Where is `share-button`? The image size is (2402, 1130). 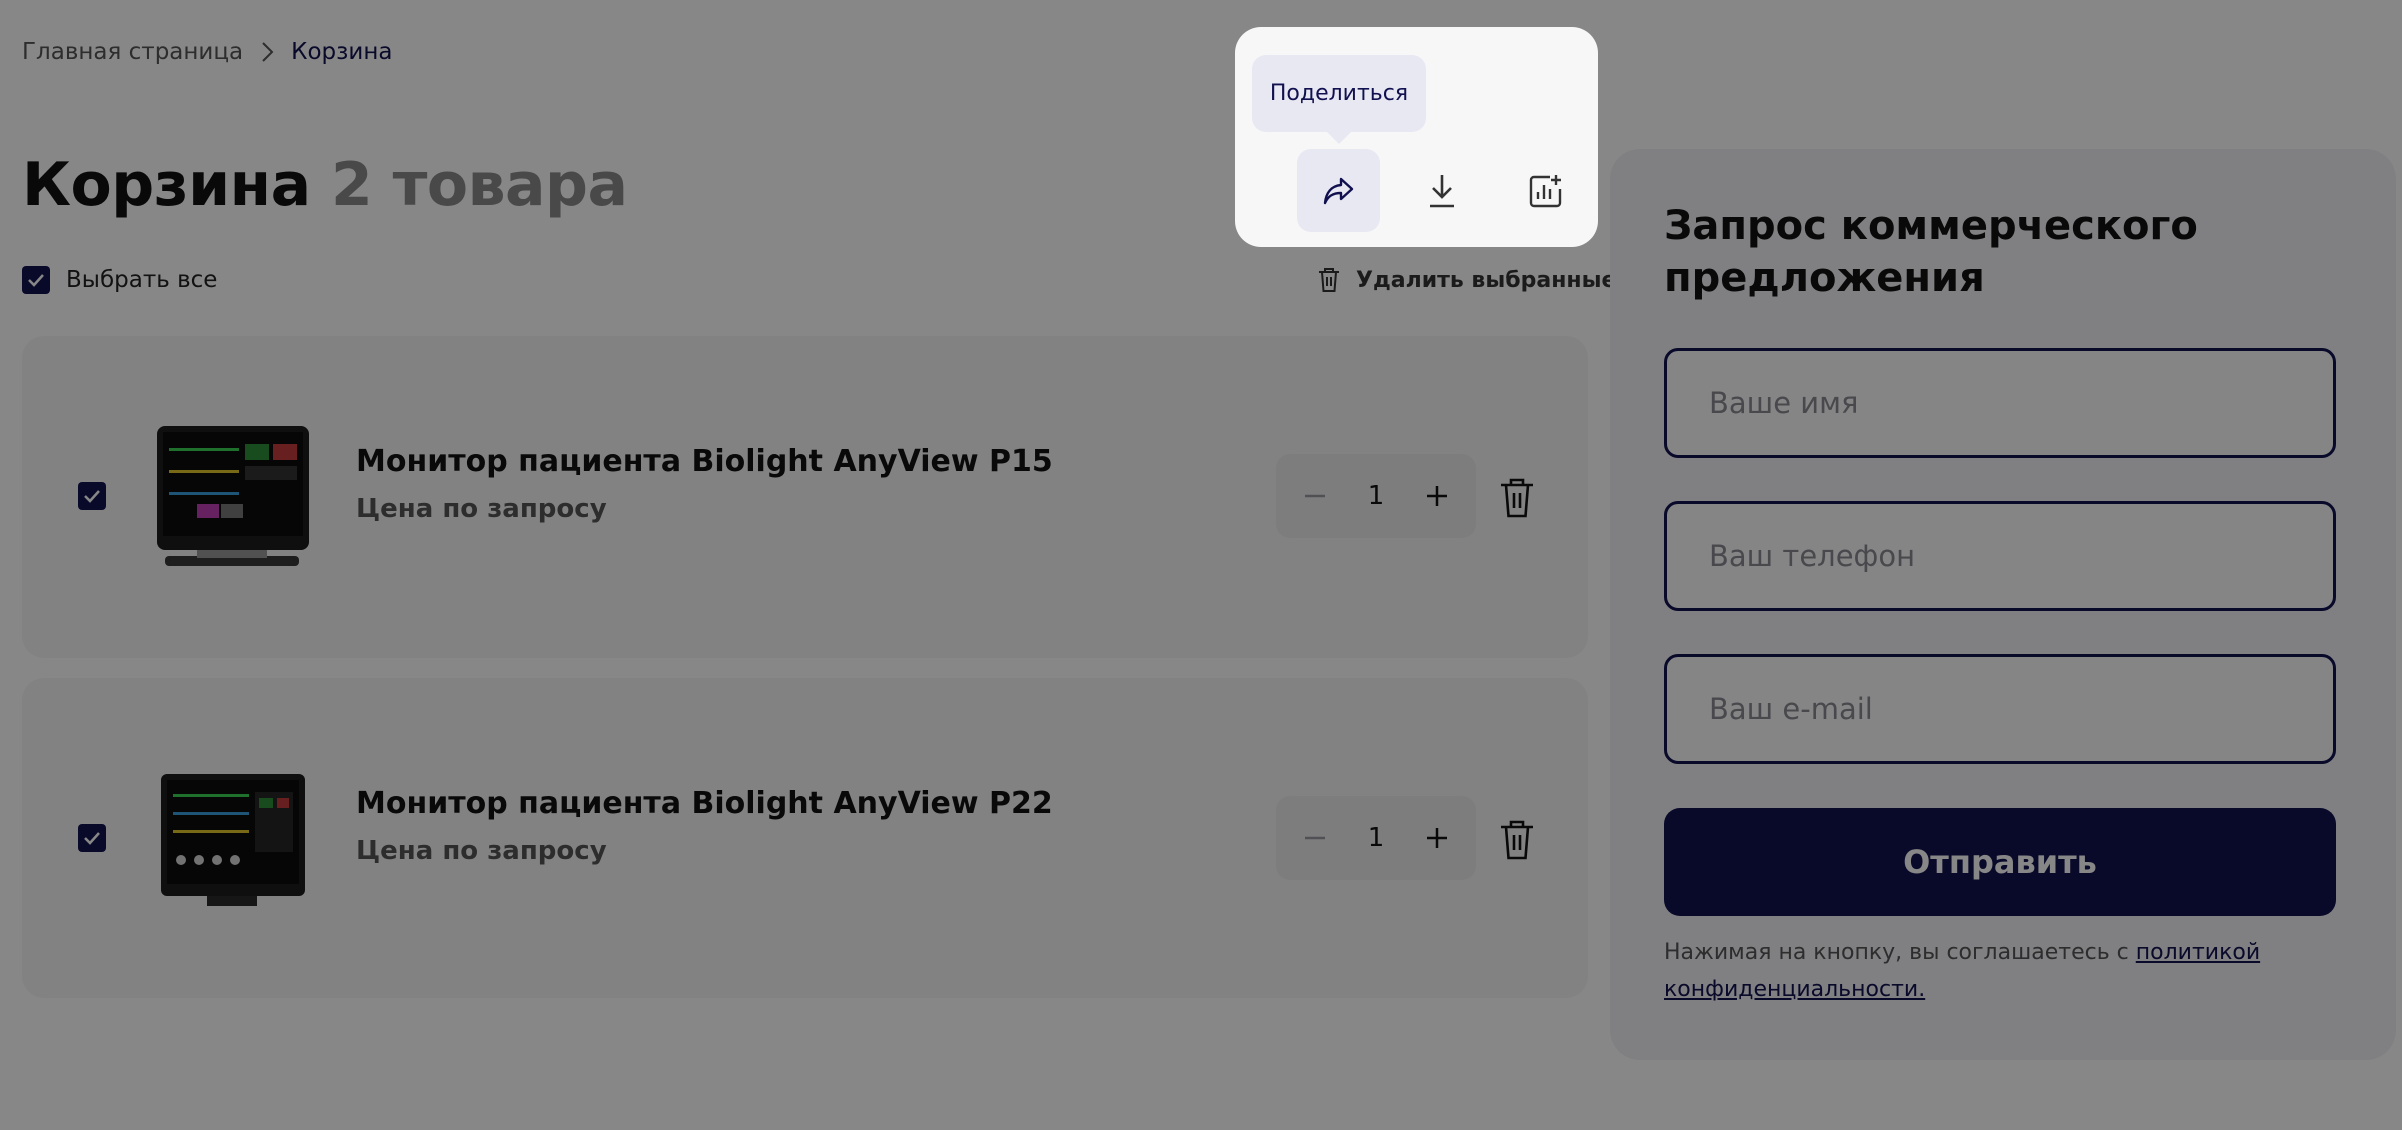 share-button is located at coordinates (1338, 190).